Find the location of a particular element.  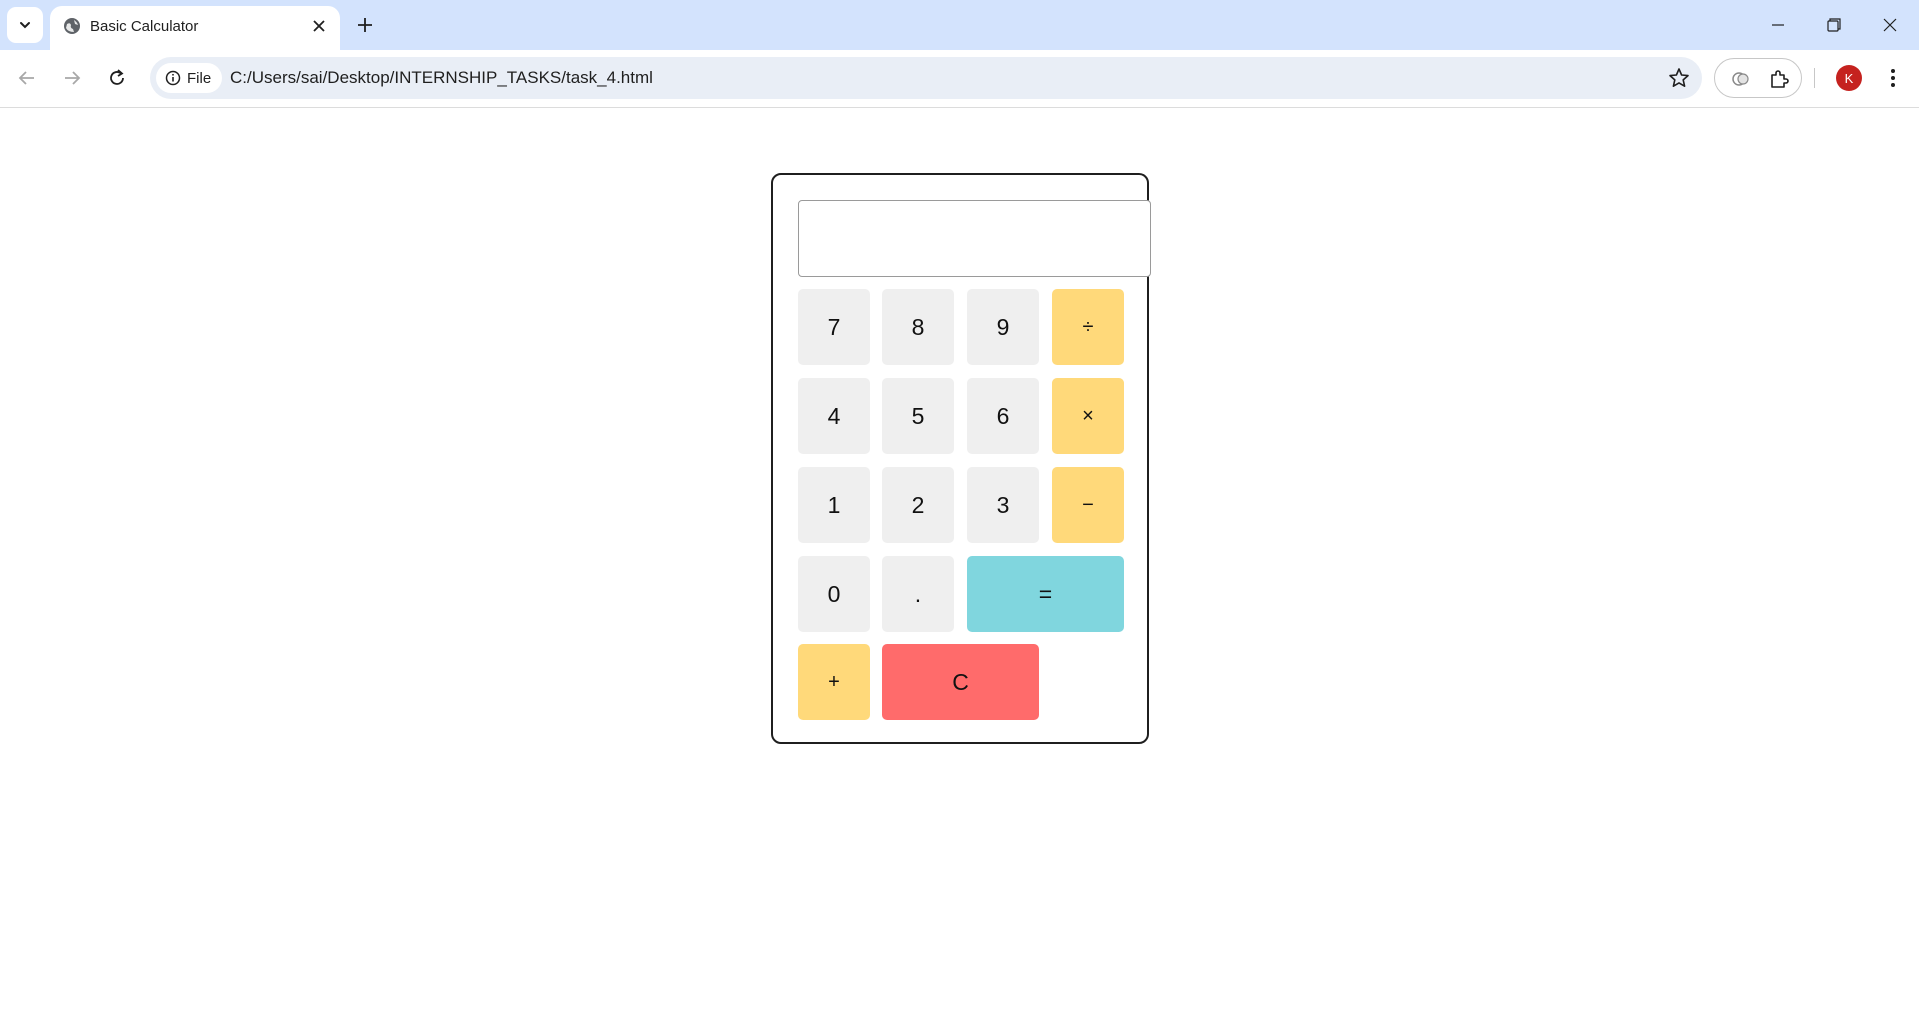

close-window-button is located at coordinates (1890, 25).